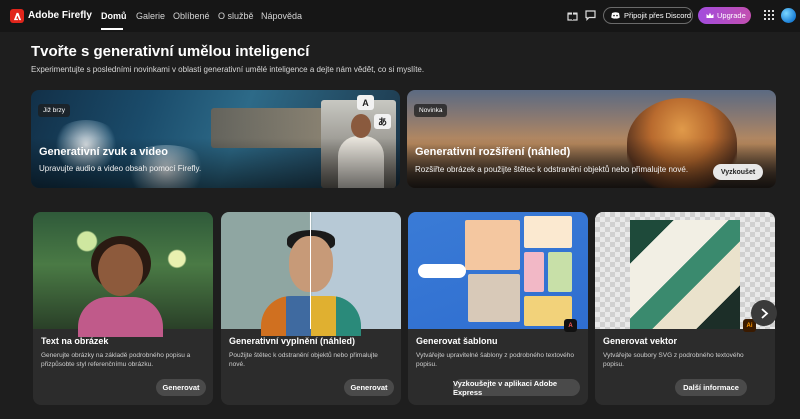  Describe the element at coordinates (191, 16) in the screenshot. I see `nav-link-favorites: Oblíbené` at that location.